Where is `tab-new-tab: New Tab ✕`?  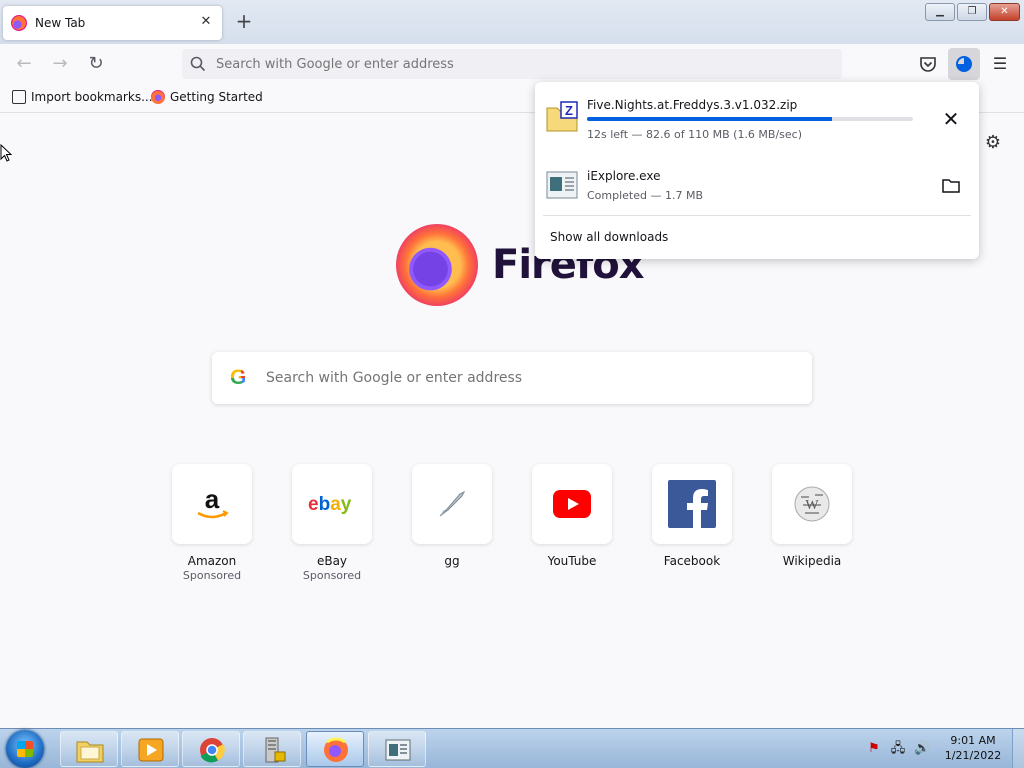
tab-new-tab: New Tab ✕ is located at coordinates (112, 23).